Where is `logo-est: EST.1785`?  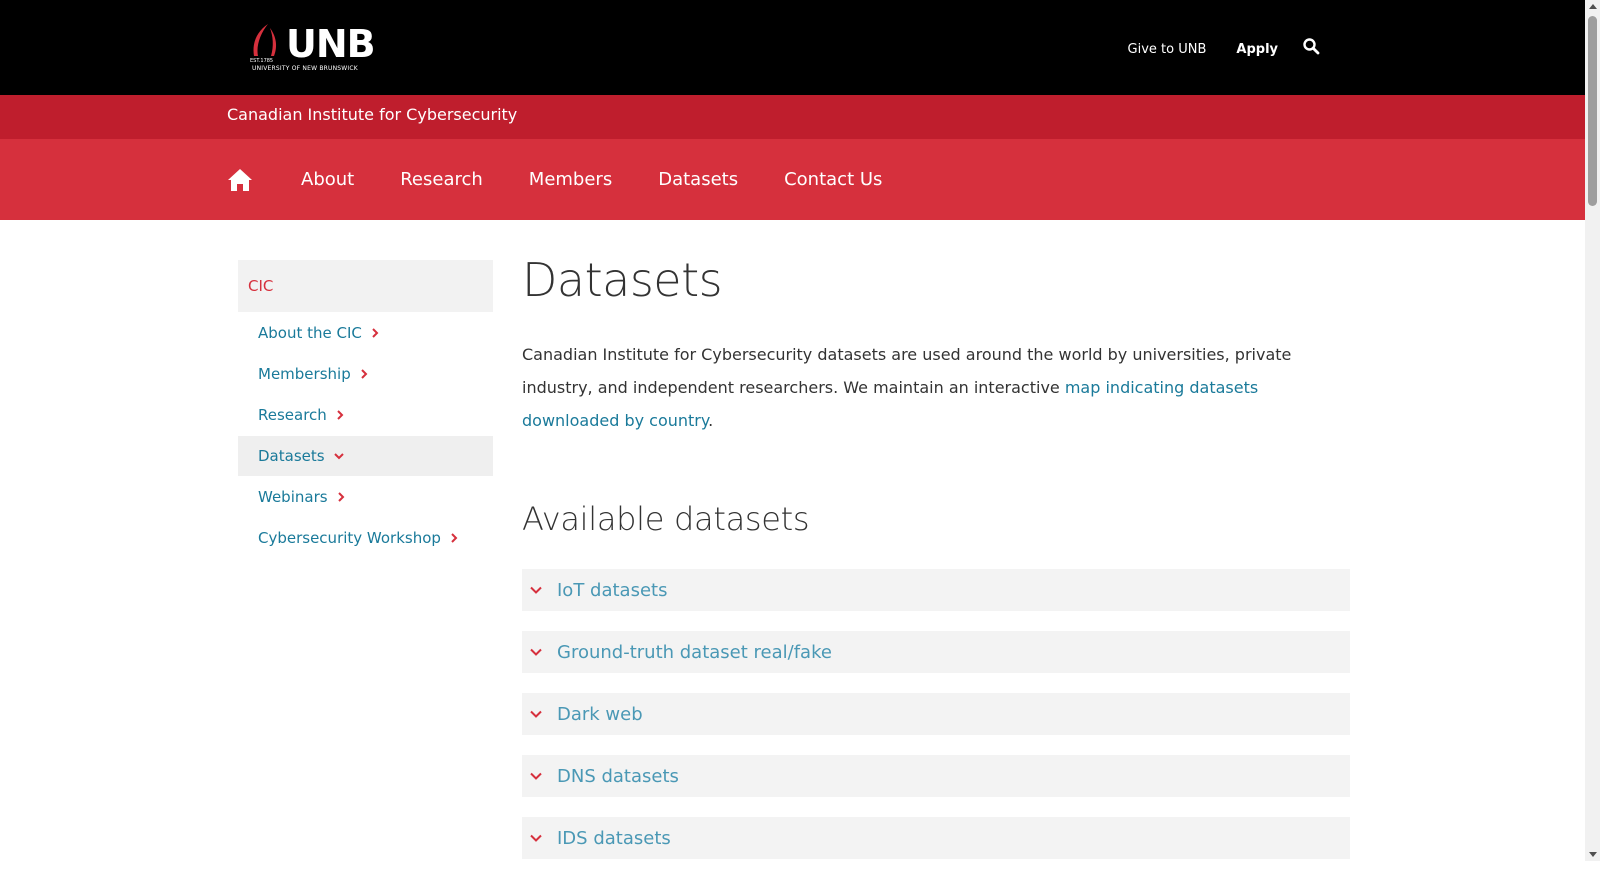 logo-est: EST.1785 is located at coordinates (262, 61).